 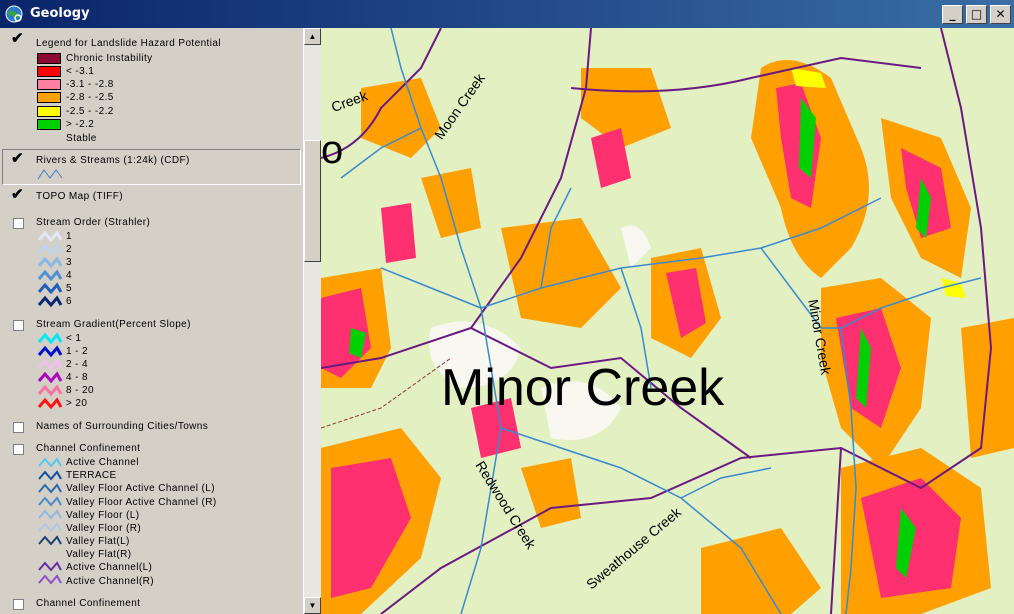 What do you see at coordinates (77, 364) in the screenshot?
I see `gradient-3: 2 - 4` at bounding box center [77, 364].